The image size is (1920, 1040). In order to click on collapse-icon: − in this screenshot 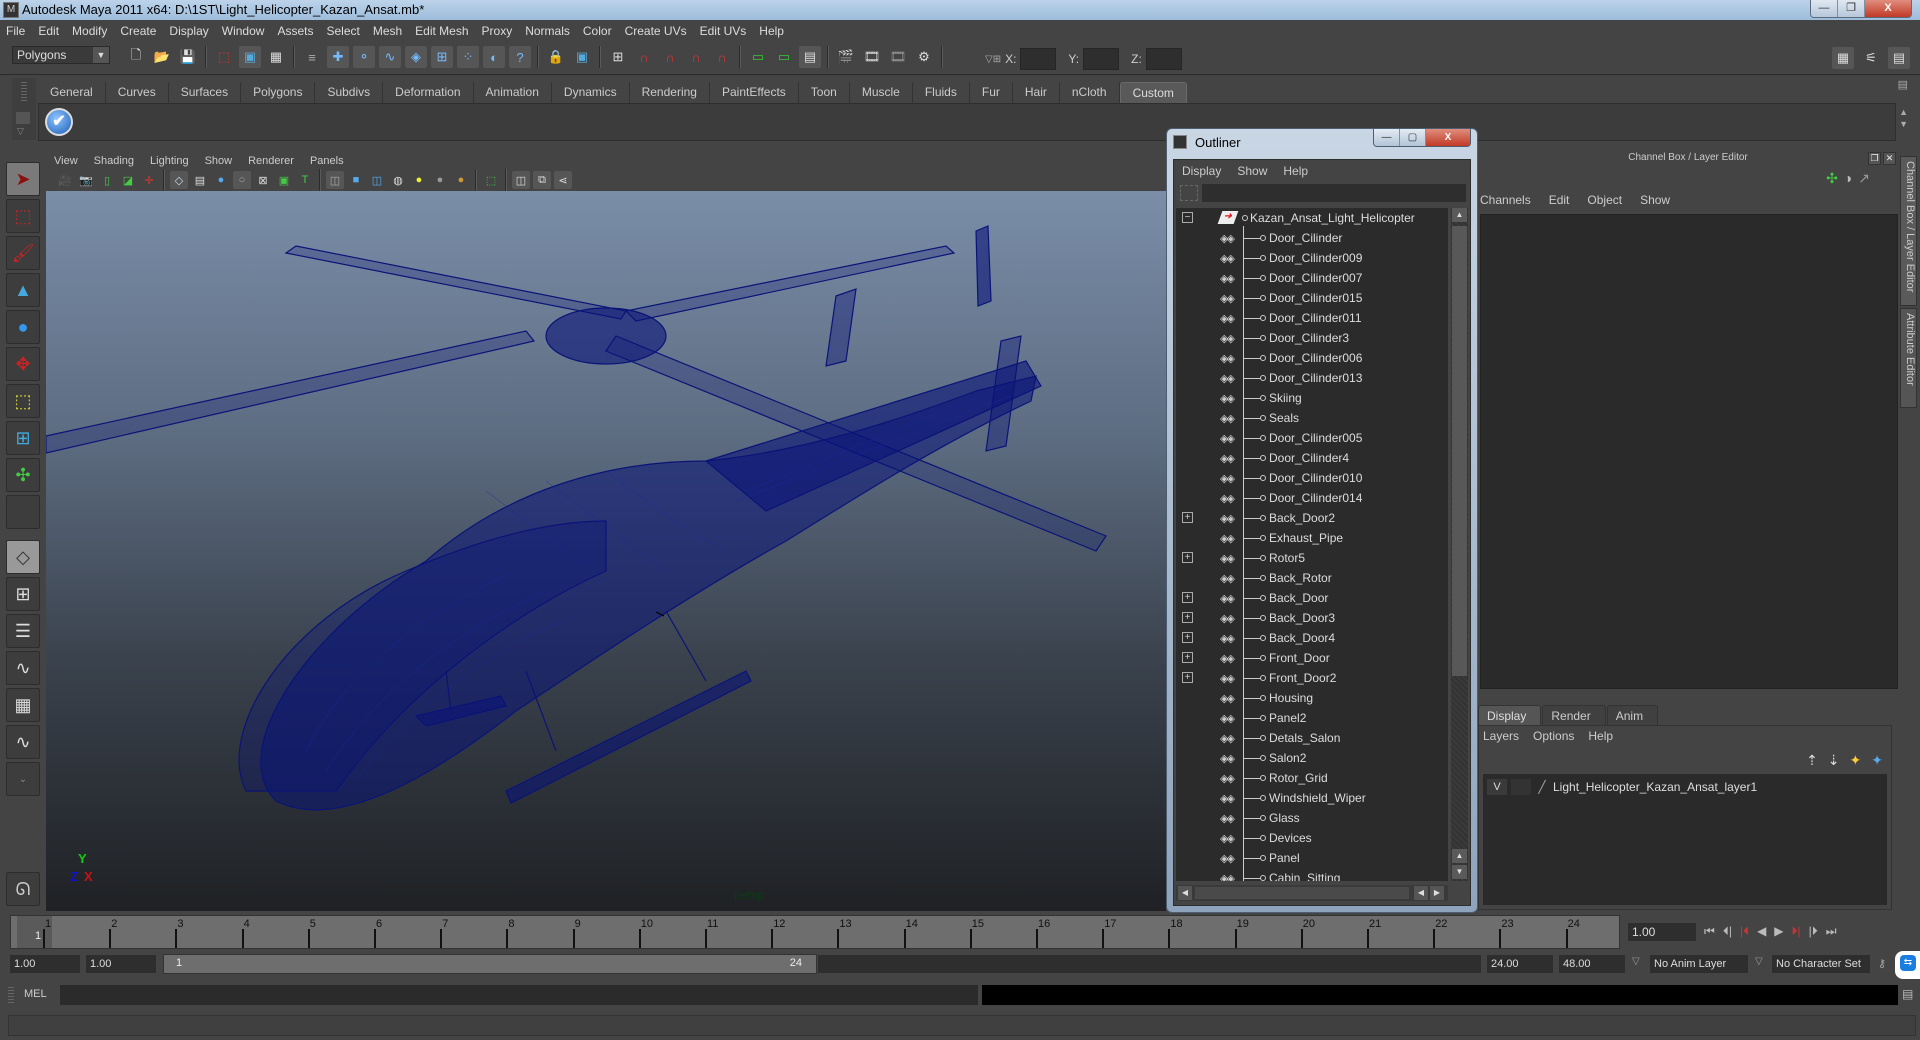, I will do `click(1187, 217)`.